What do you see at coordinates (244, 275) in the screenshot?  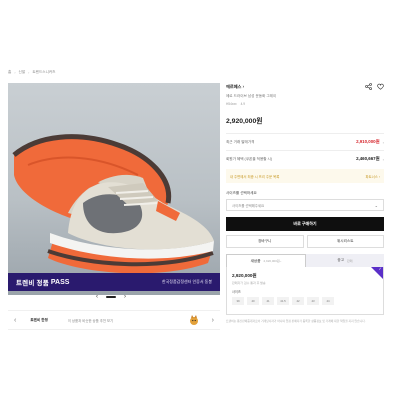 I see `offer-price: 2,920,000원` at bounding box center [244, 275].